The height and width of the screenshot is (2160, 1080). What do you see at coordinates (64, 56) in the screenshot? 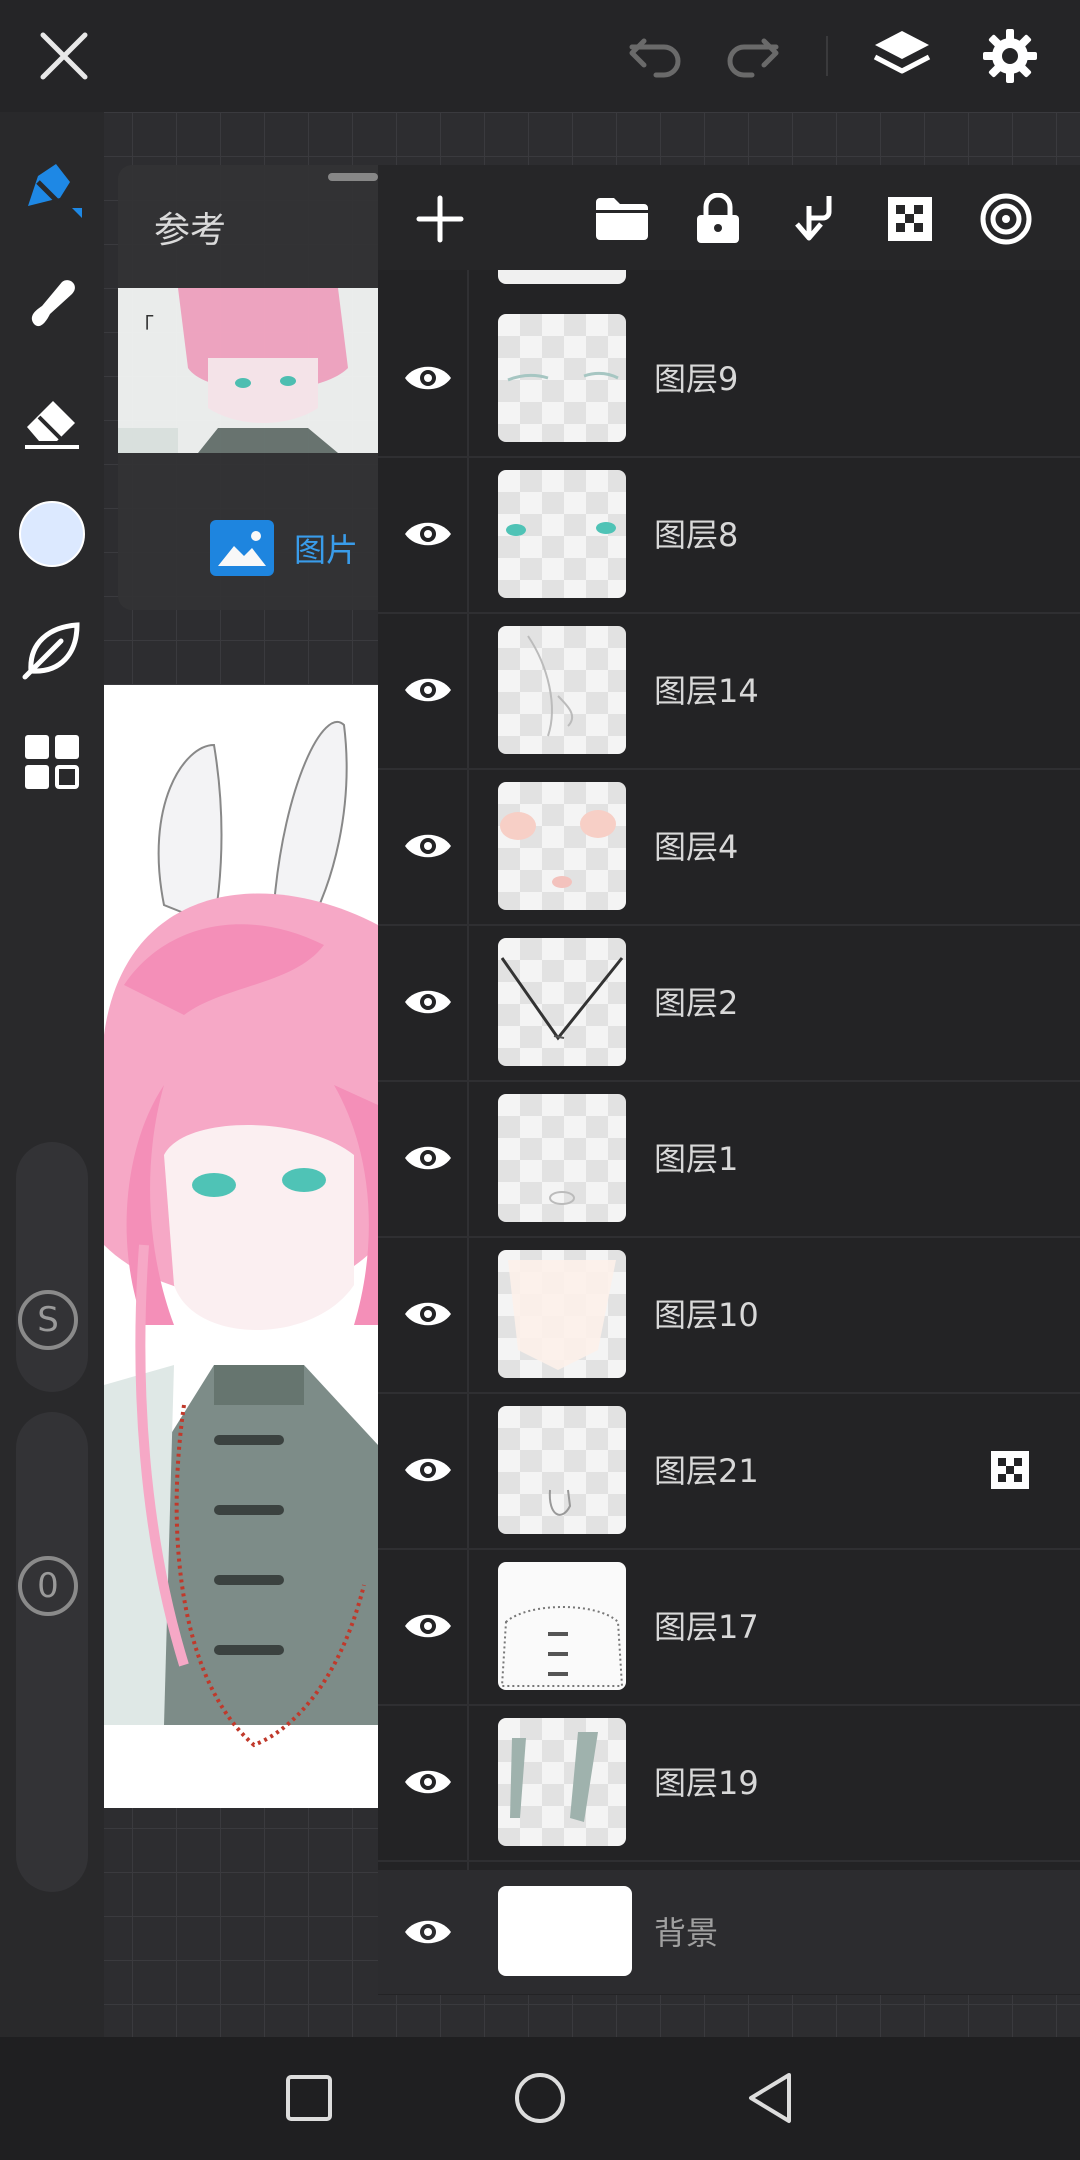
I see `close-icon` at bounding box center [64, 56].